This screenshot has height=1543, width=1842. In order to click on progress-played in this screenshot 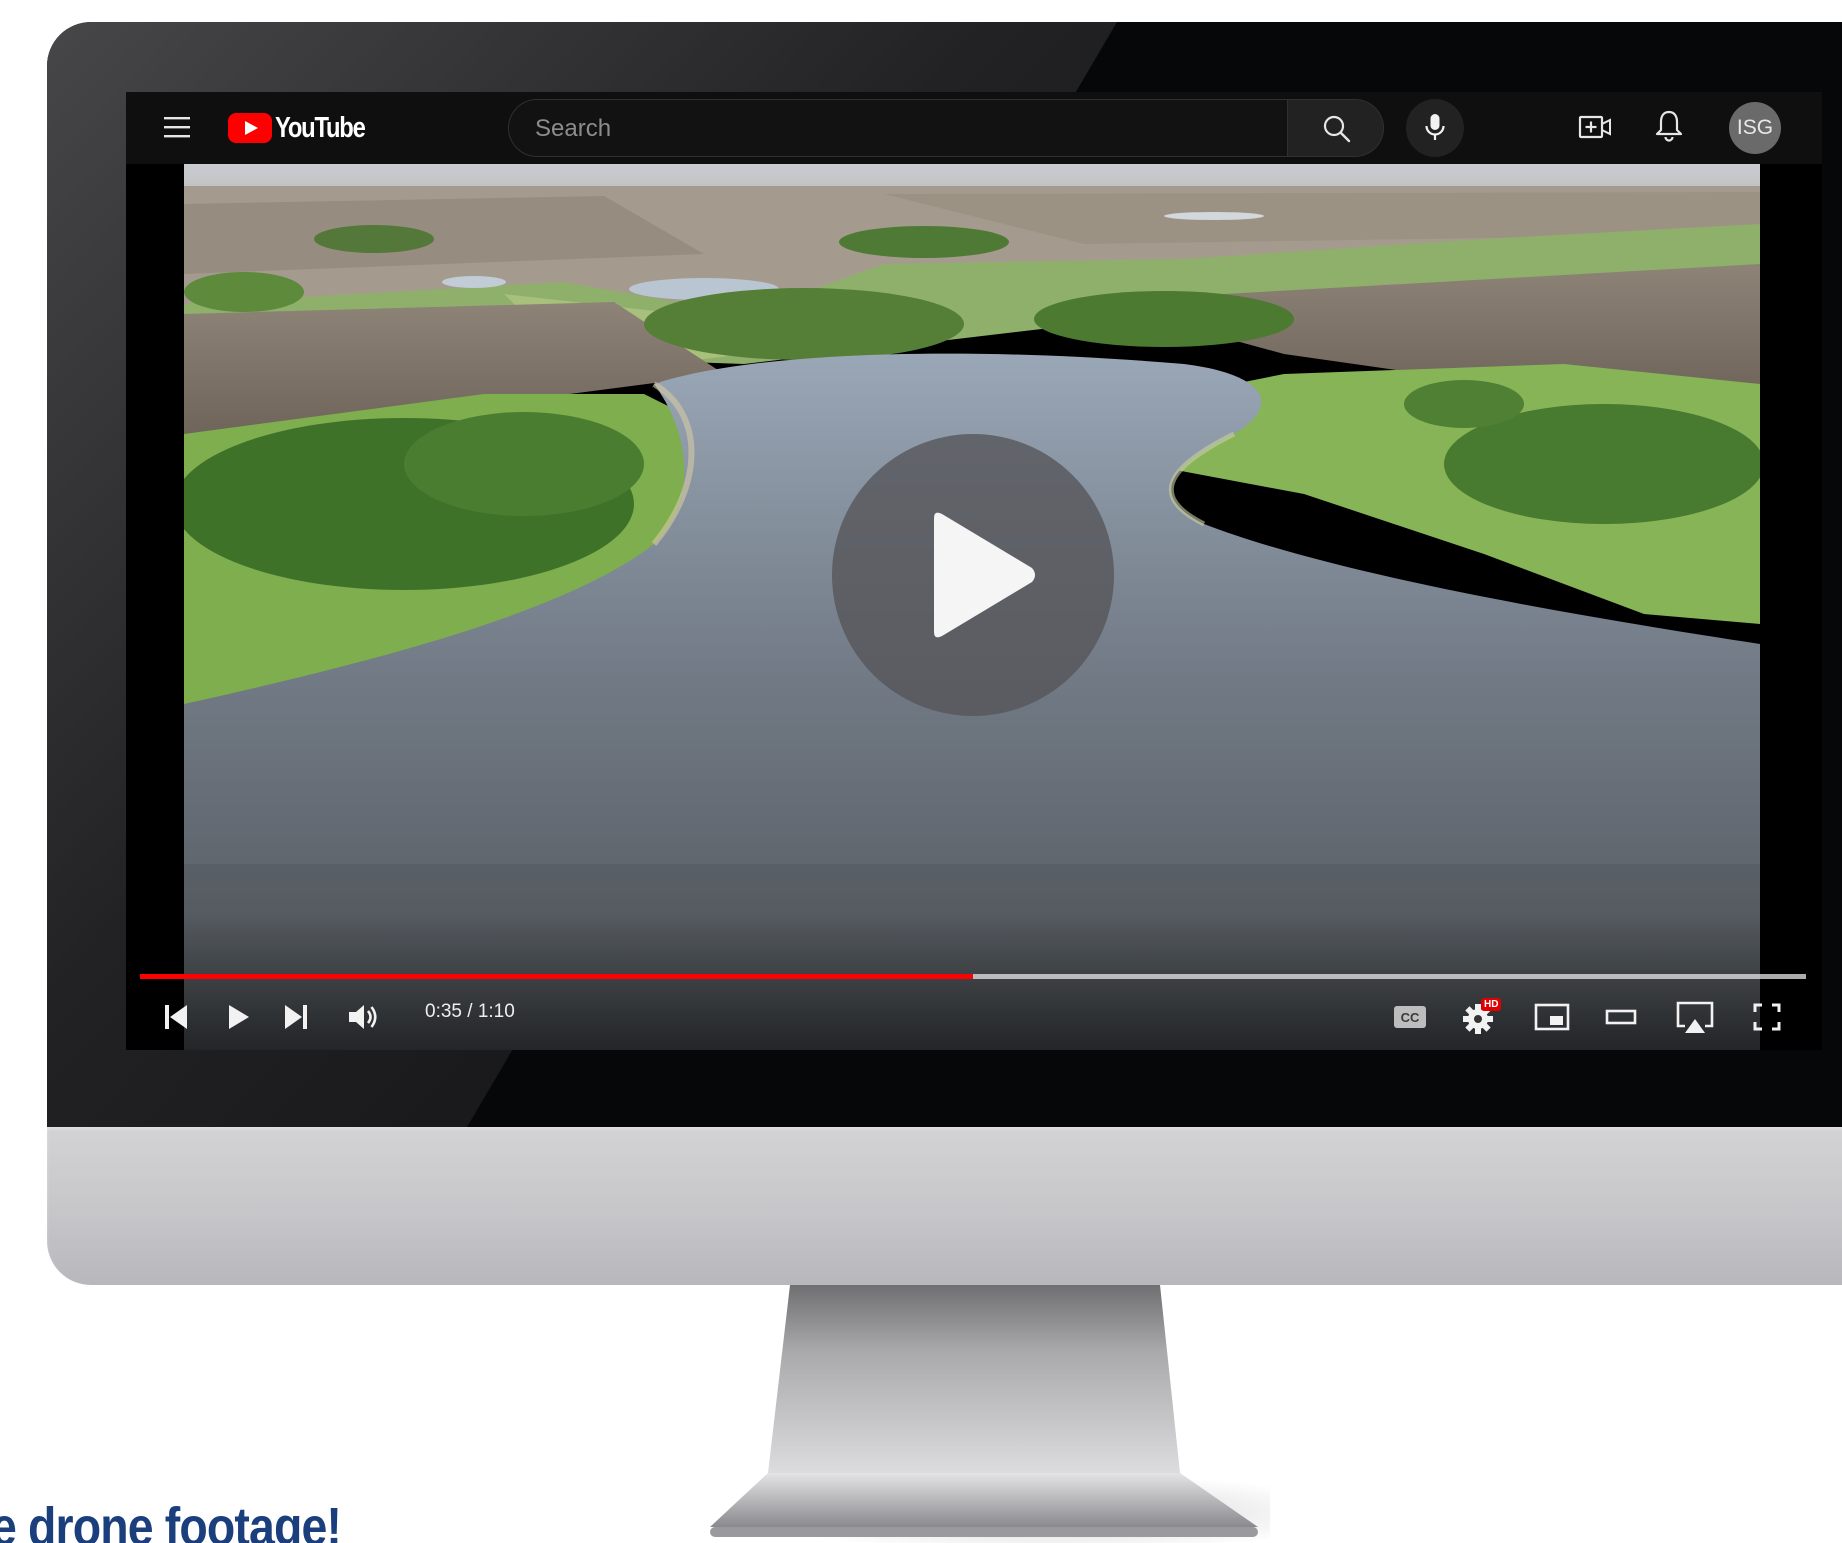, I will do `click(556, 976)`.